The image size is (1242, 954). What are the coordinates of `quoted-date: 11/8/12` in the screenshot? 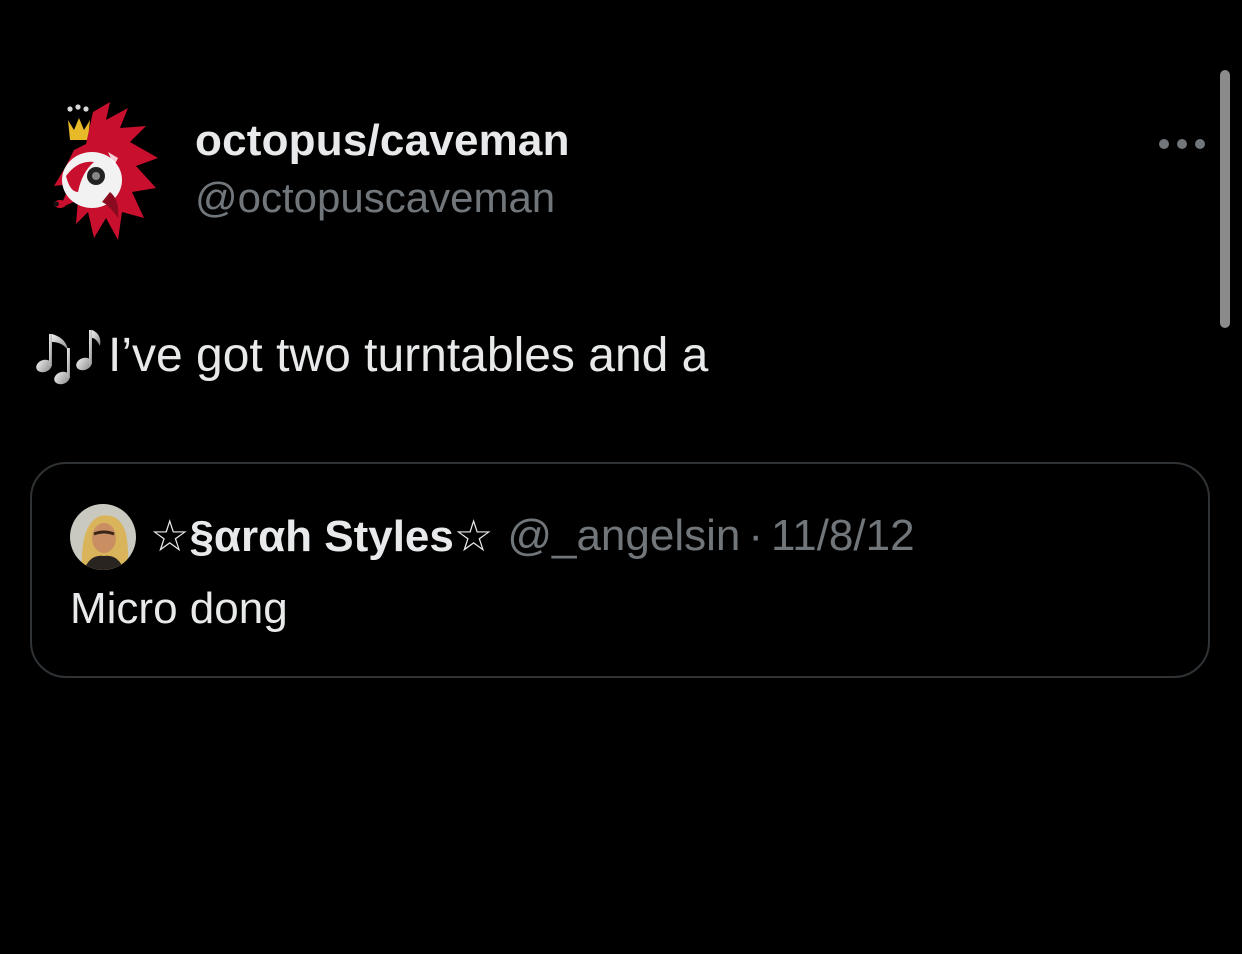 It's located at (843, 536).